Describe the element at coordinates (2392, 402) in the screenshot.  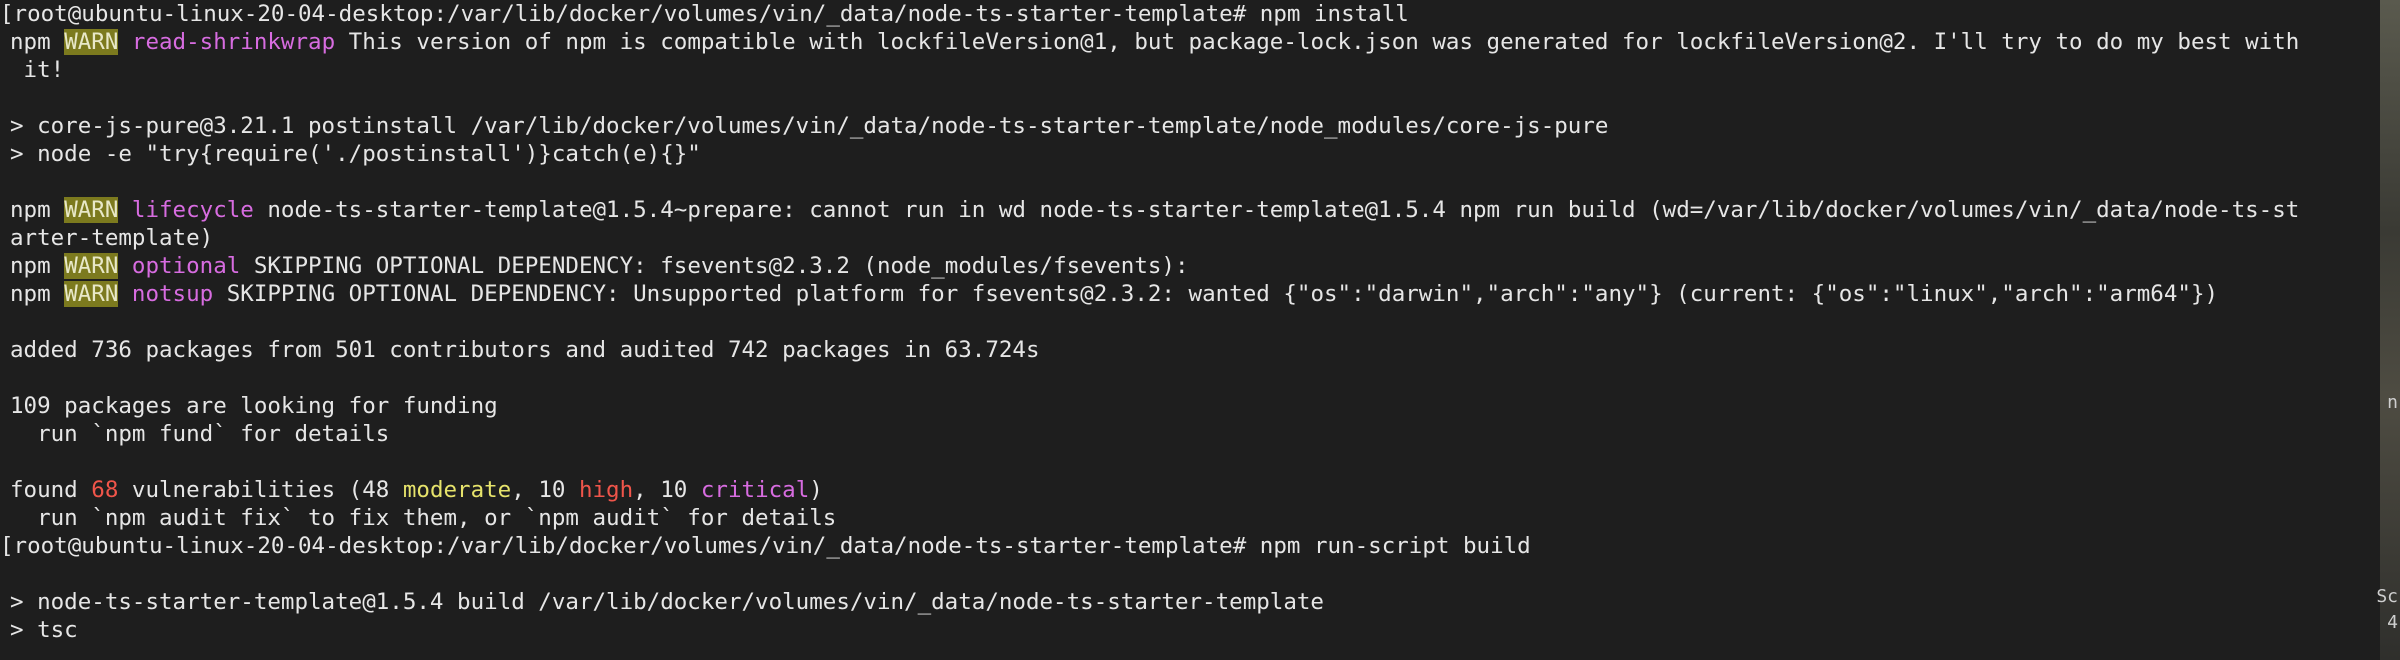
I see `edge-glyph: n` at that location.